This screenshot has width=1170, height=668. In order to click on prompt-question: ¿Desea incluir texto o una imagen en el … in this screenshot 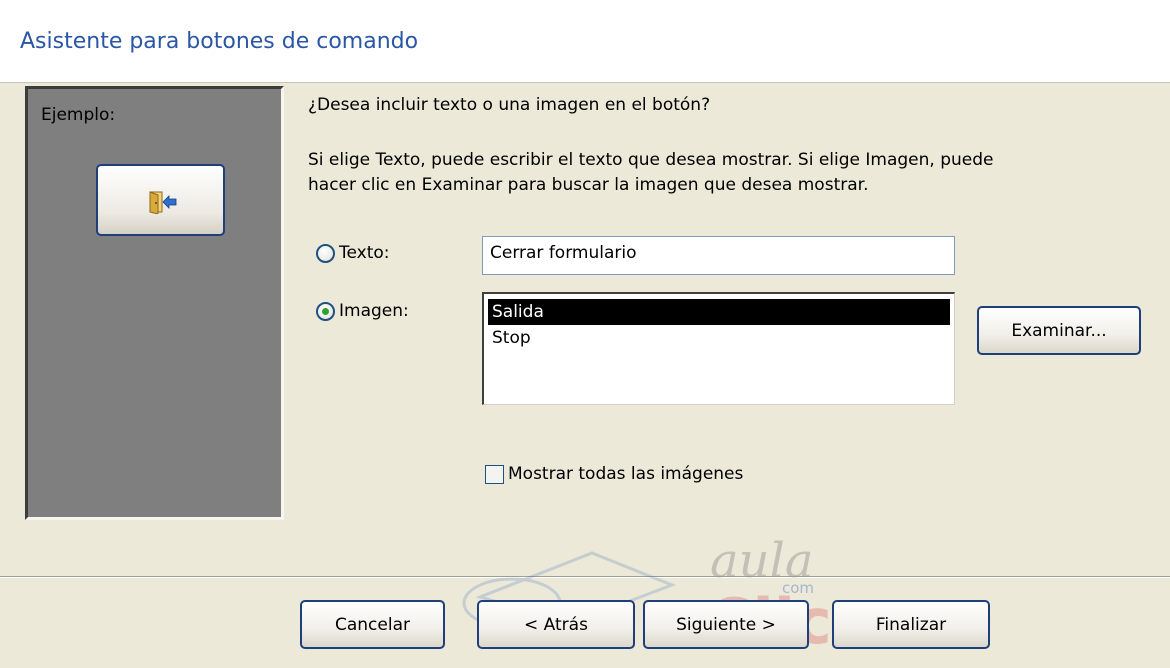, I will do `click(509, 105)`.